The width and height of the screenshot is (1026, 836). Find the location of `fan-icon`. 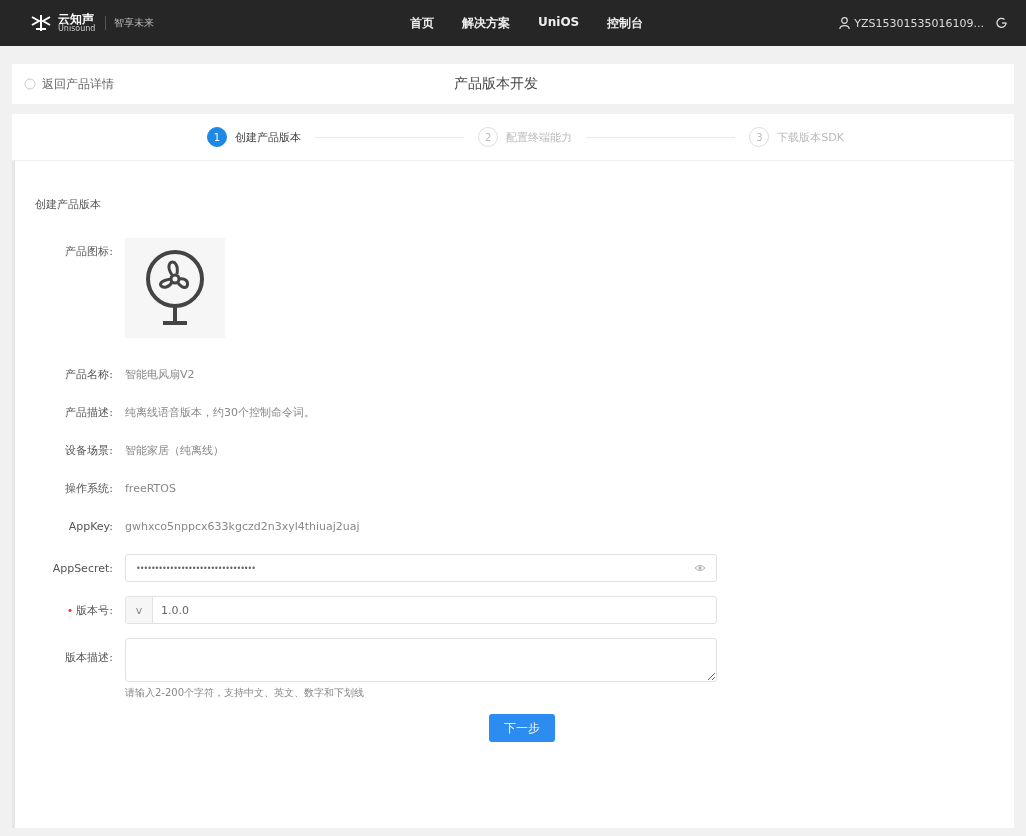

fan-icon is located at coordinates (175, 288).